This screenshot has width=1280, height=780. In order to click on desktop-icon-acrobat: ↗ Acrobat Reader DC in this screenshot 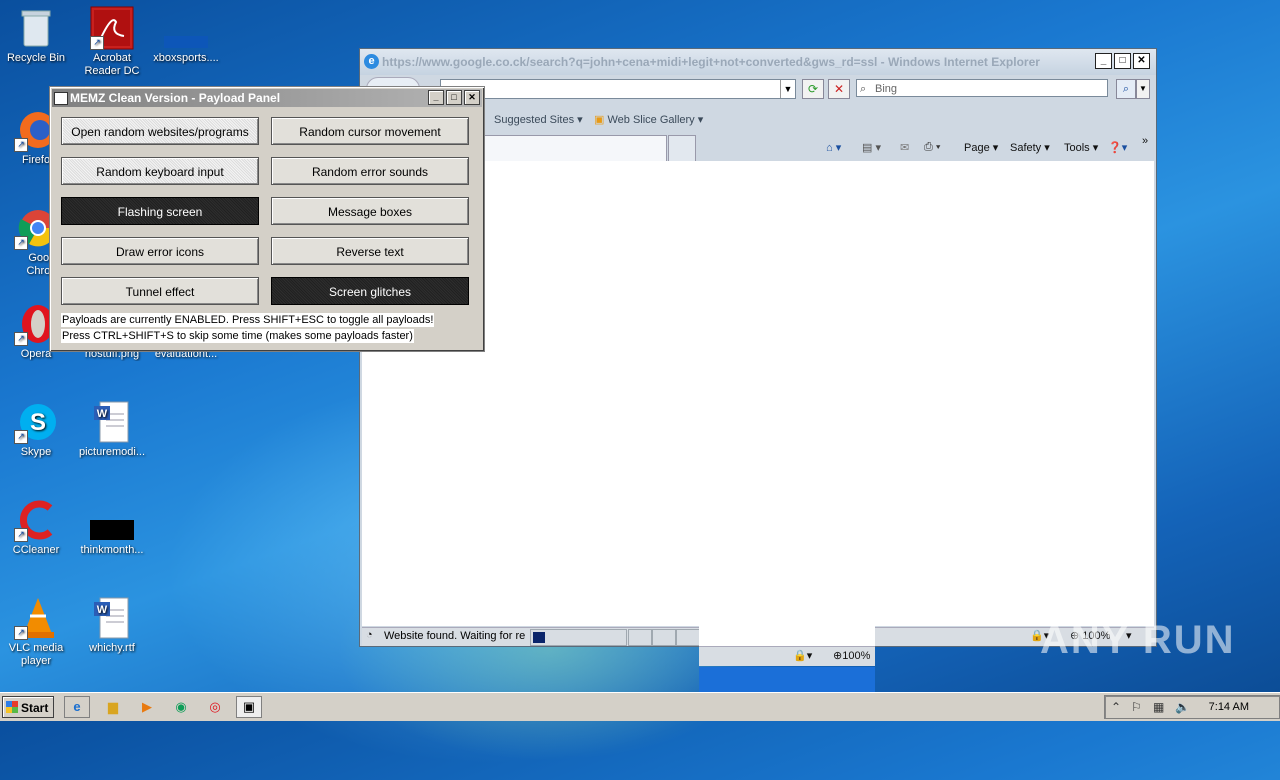, I will do `click(112, 42)`.